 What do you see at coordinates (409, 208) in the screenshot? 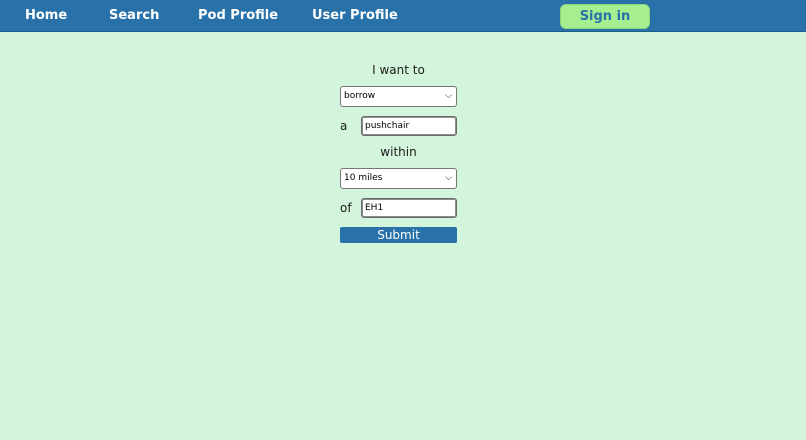
I see `location-input: EH1` at bounding box center [409, 208].